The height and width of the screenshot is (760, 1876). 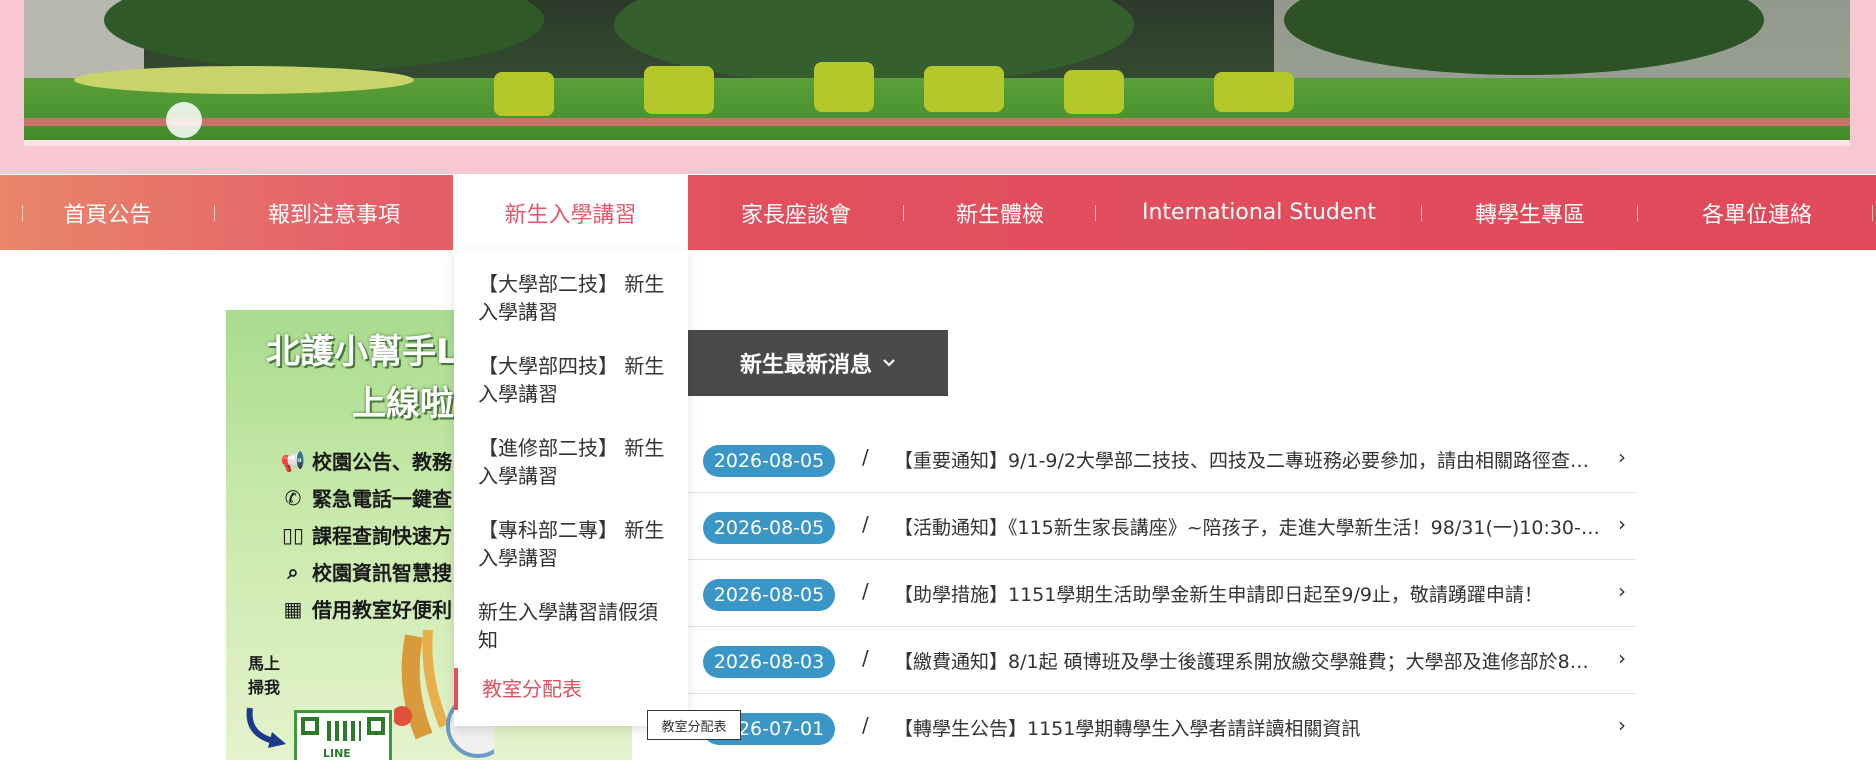 What do you see at coordinates (456, 689) in the screenshot?
I see `active-indicator-bar` at bounding box center [456, 689].